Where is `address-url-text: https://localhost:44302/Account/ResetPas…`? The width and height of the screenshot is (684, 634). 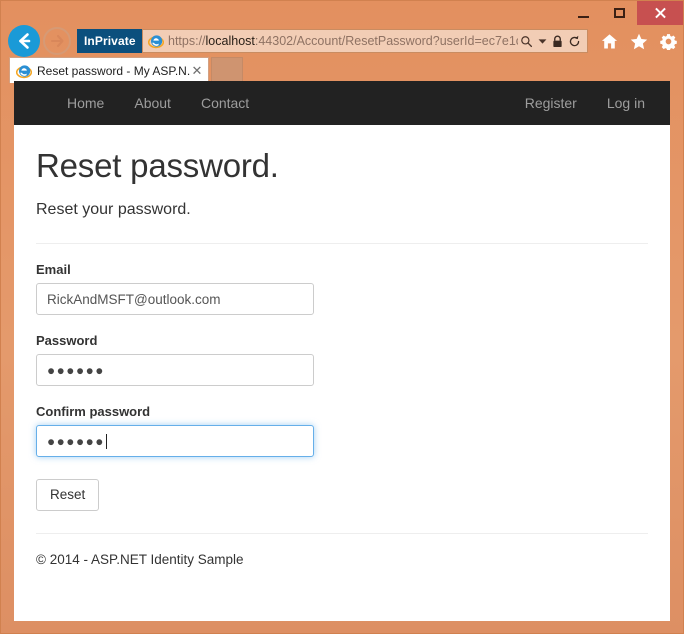 address-url-text: https://localhost:44302/Account/ResetPas… is located at coordinates (343, 41).